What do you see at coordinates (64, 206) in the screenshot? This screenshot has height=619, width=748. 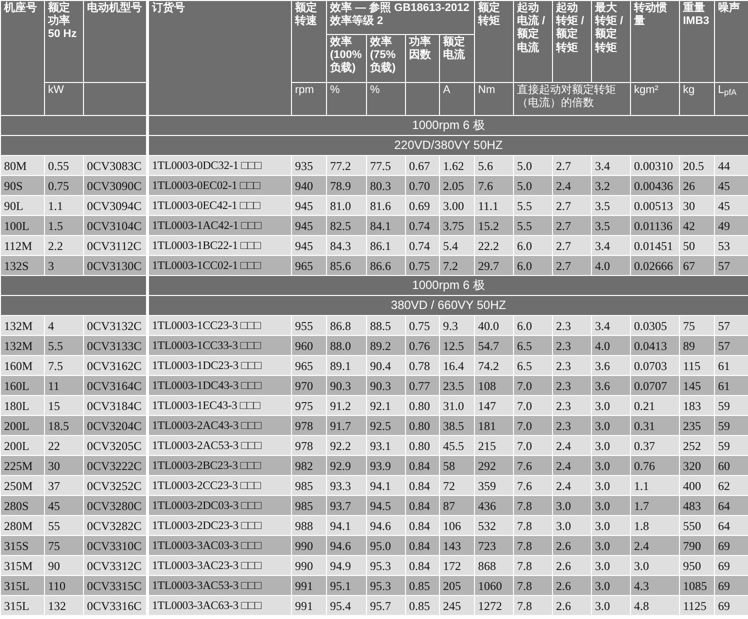 I see `table-cell: 1.1` at bounding box center [64, 206].